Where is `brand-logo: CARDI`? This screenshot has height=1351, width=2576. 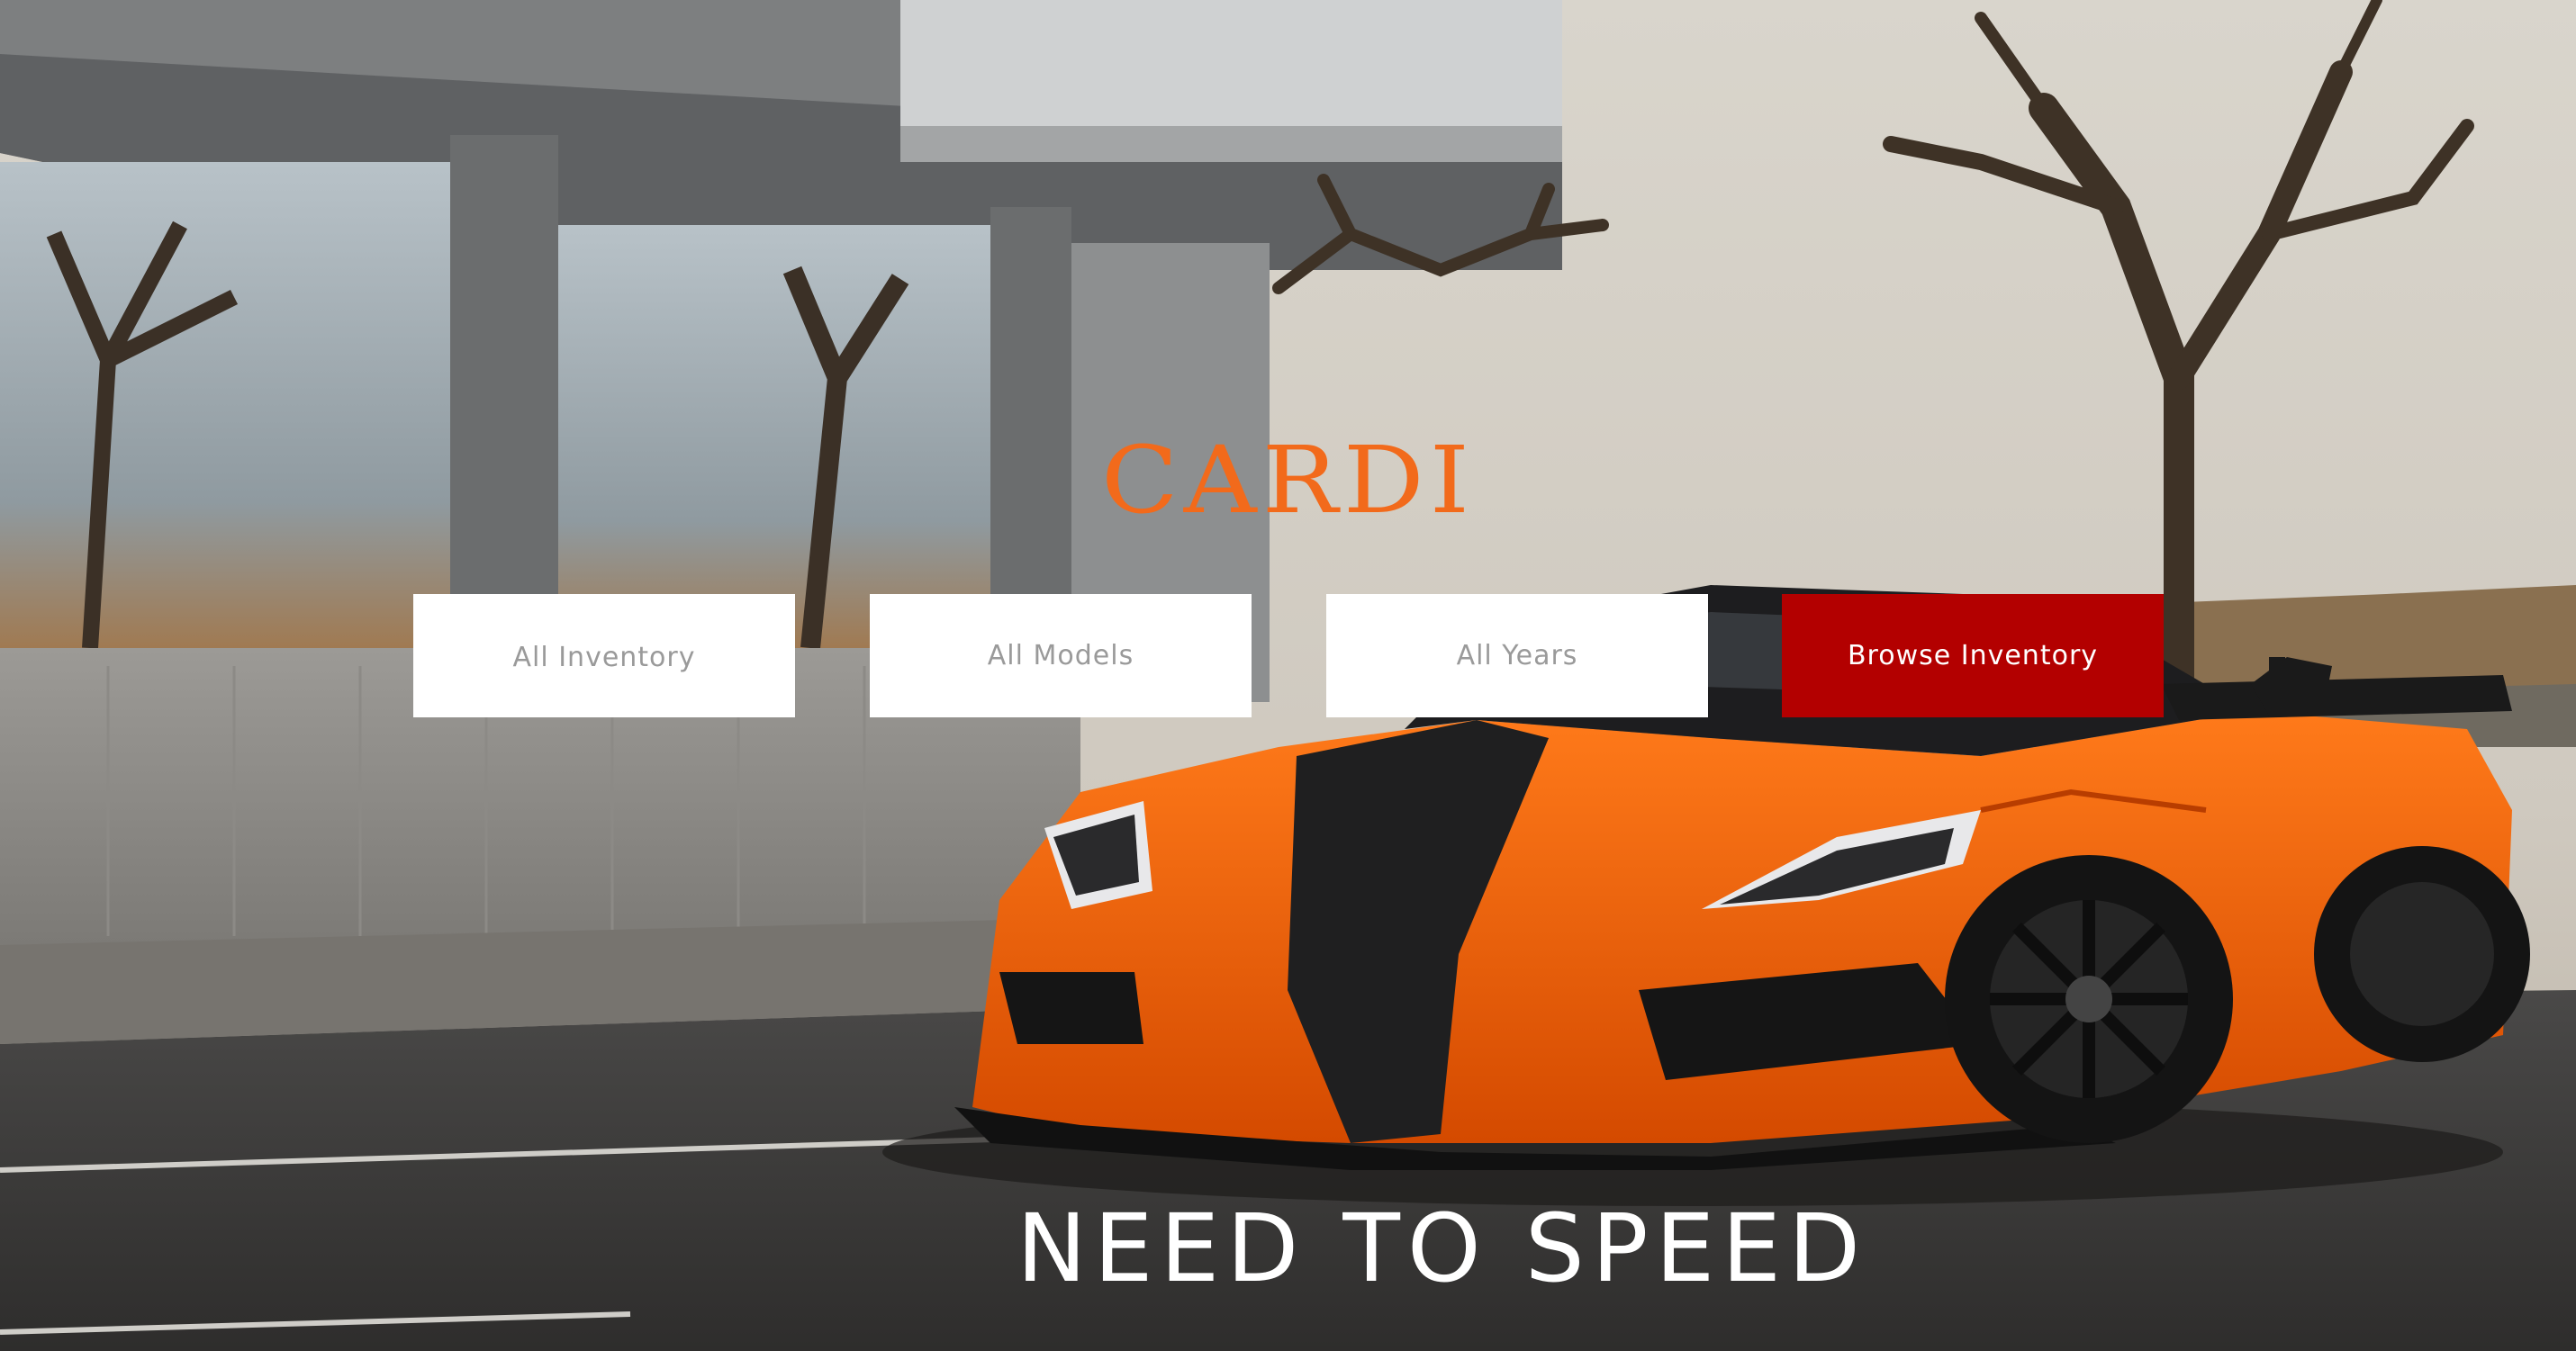
brand-logo: CARDI is located at coordinates (1288, 480).